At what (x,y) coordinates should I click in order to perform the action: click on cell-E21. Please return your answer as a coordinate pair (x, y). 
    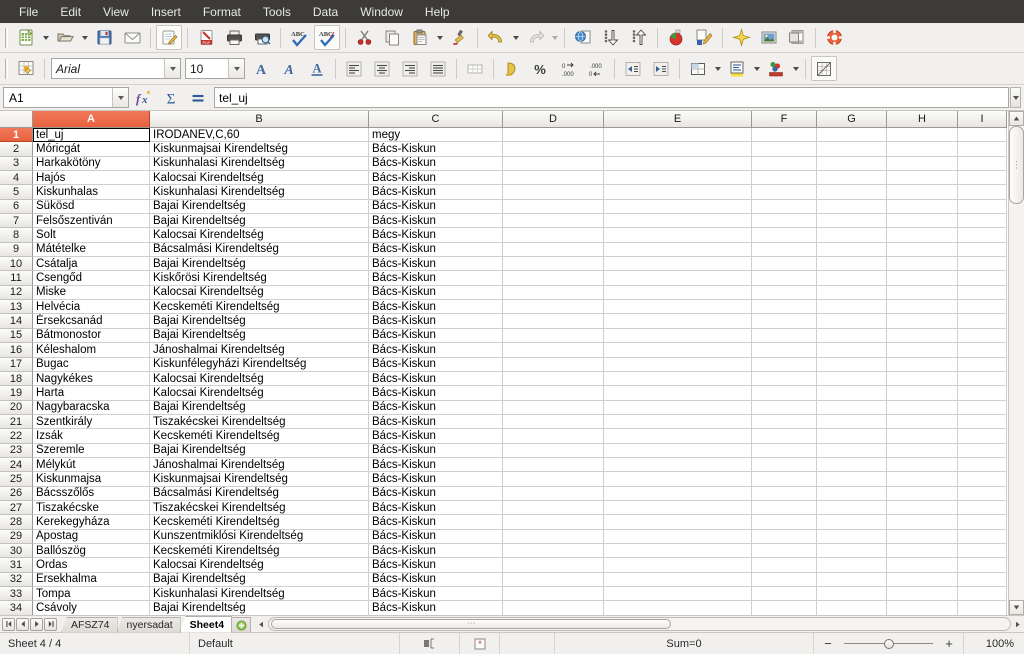
    Looking at the image, I should click on (678, 422).